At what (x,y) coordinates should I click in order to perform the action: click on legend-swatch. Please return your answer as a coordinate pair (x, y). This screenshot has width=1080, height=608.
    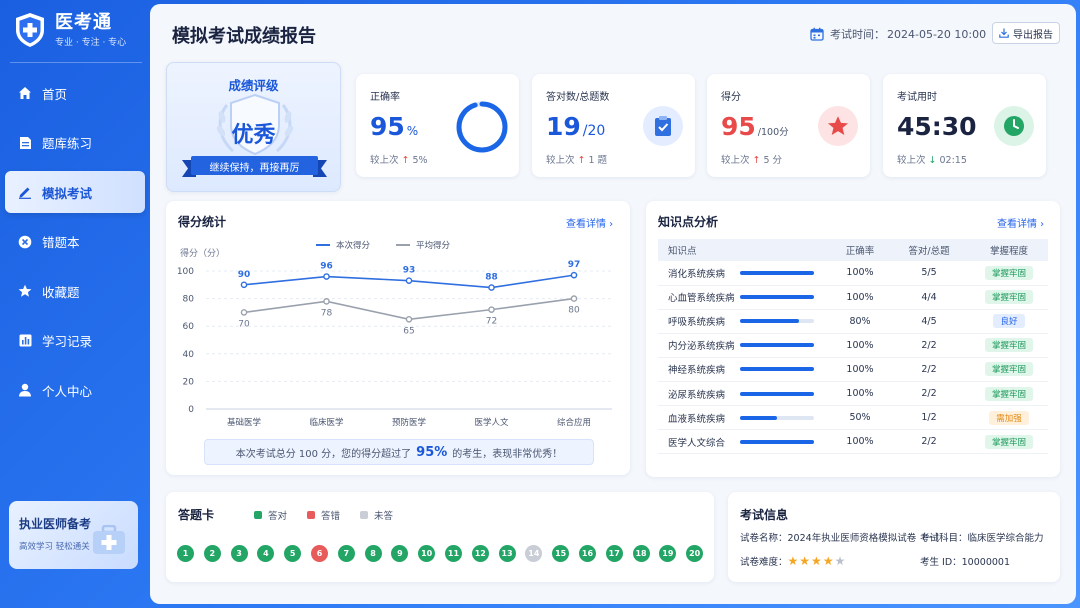
    Looking at the image, I should click on (311, 515).